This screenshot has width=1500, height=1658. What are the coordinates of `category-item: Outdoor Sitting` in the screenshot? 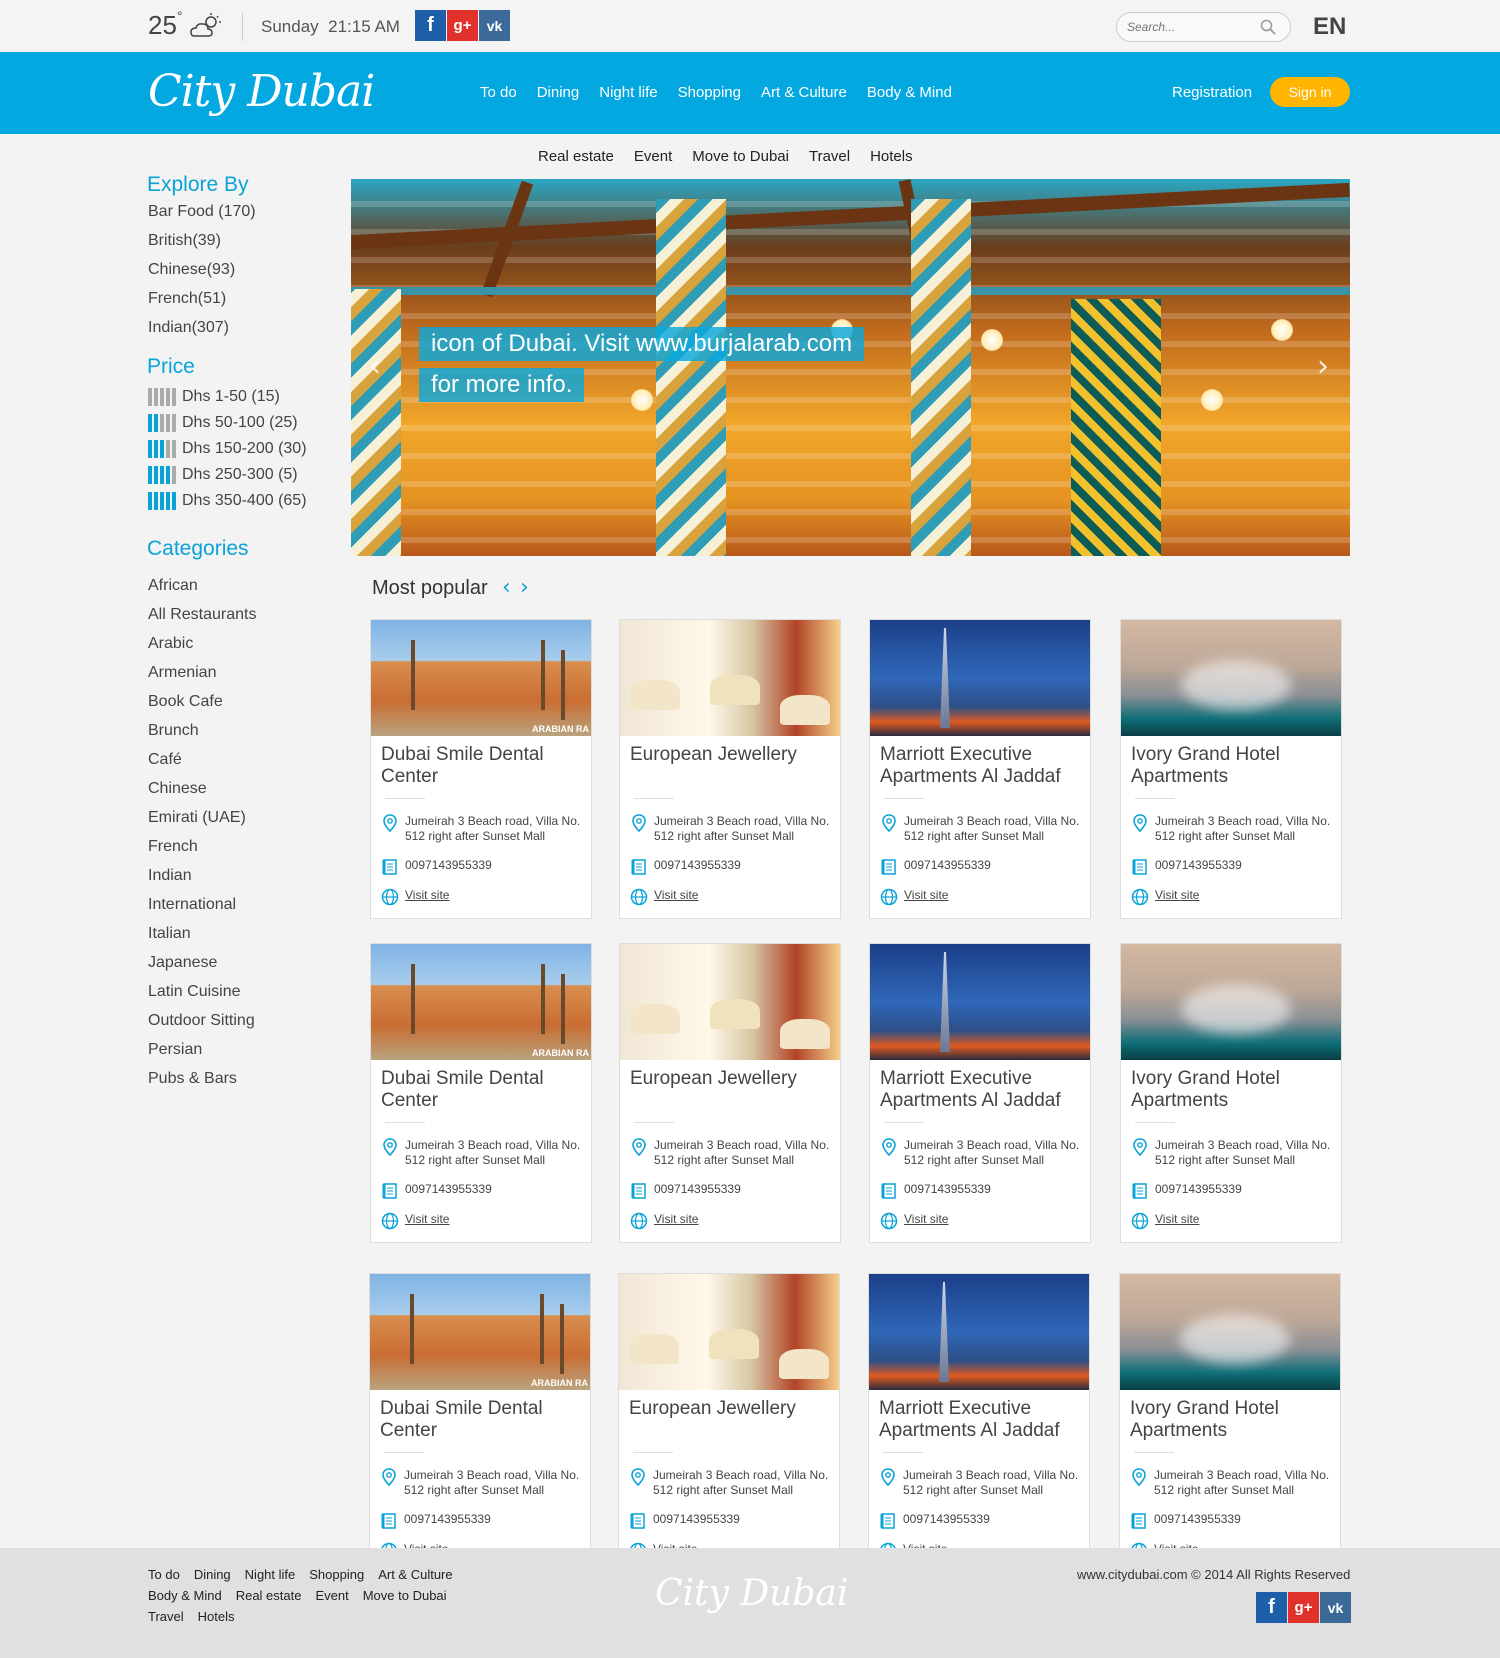 It's located at (202, 1026).